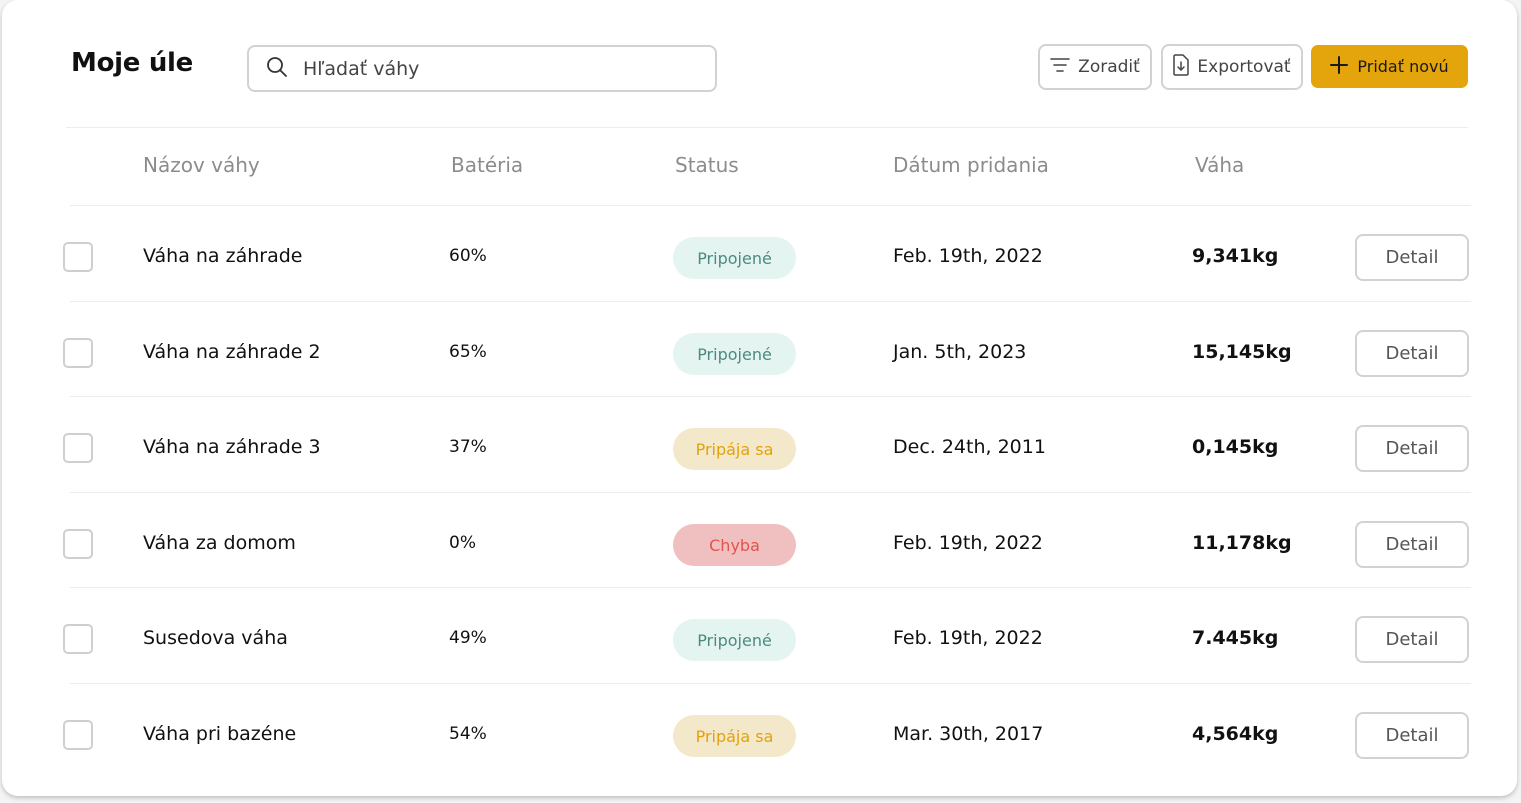 This screenshot has width=1521, height=803. Describe the element at coordinates (1242, 352) in the screenshot. I see `weight-value: 15,145kg` at that location.